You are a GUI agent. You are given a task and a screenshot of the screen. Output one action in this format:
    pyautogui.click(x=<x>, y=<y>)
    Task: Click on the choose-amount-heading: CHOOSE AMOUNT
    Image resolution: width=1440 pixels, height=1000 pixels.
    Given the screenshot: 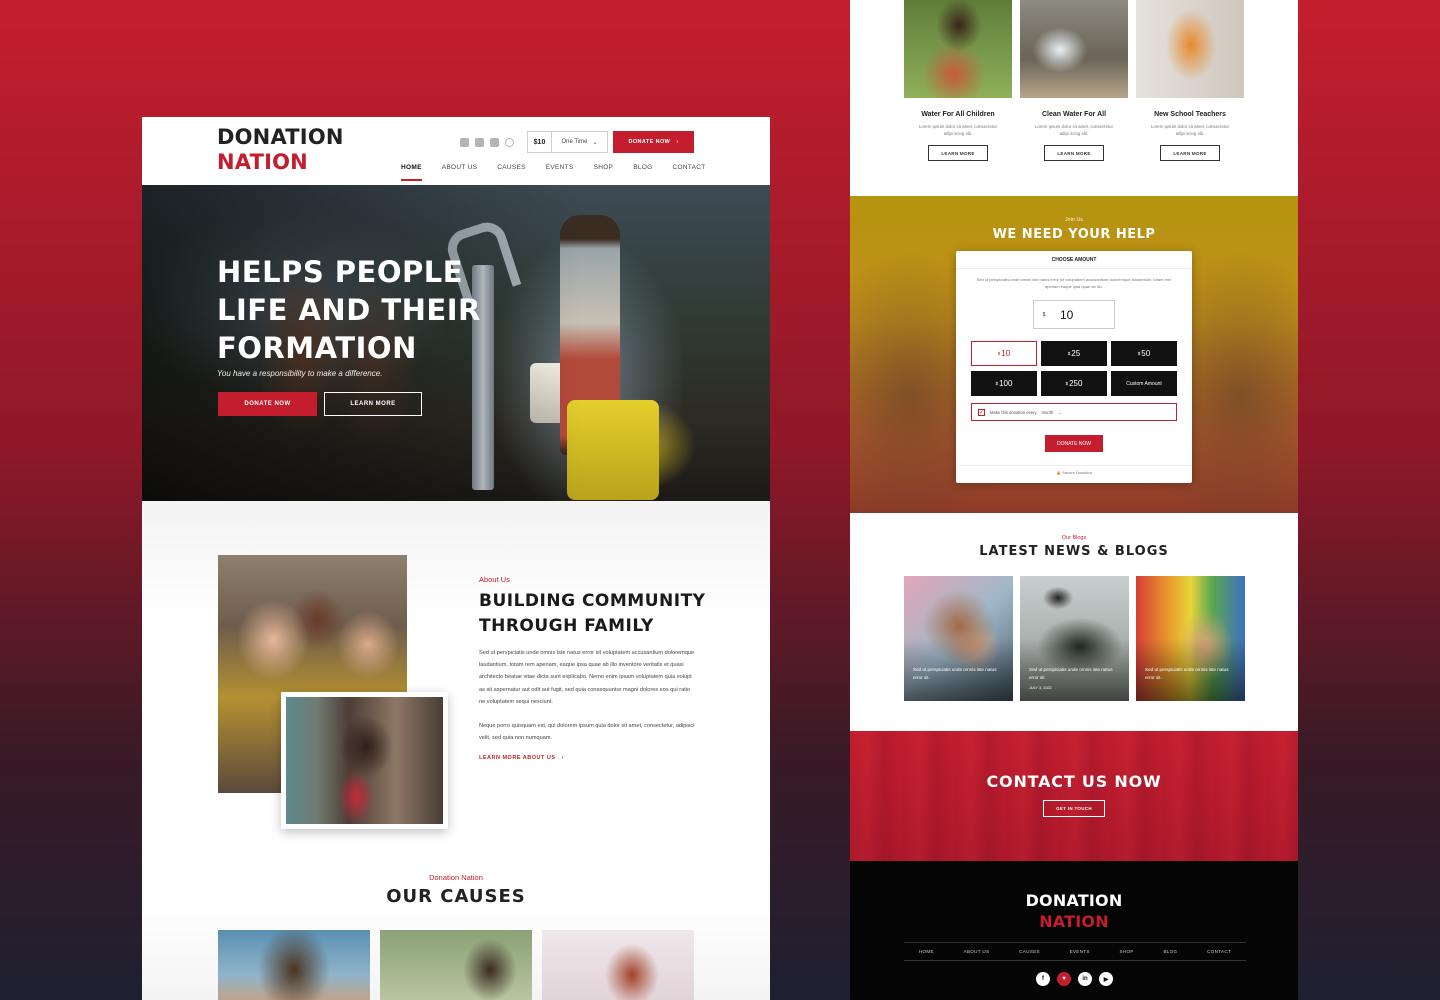 What is the action you would take?
    pyautogui.click(x=1074, y=263)
    